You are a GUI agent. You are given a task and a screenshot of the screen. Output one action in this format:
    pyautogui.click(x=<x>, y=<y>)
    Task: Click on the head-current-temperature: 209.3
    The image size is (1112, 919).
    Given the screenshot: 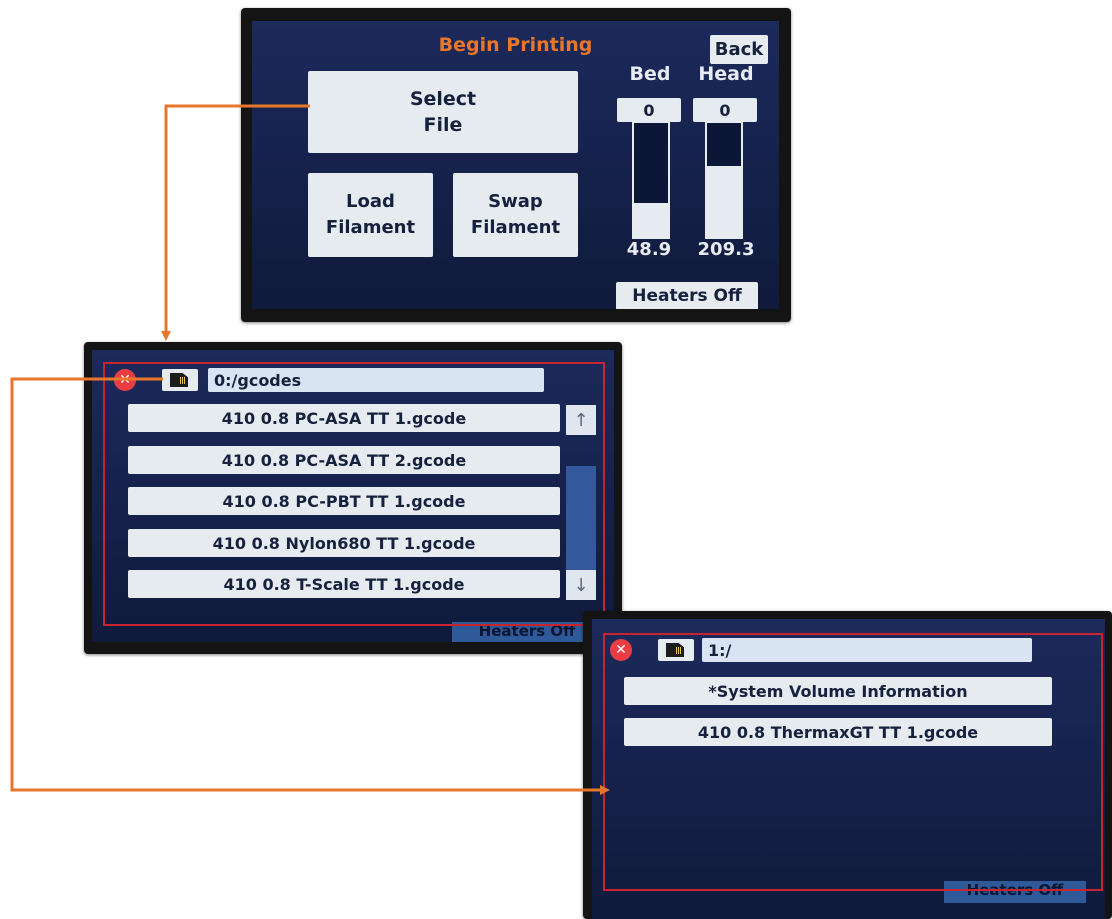 What is the action you would take?
    pyautogui.click(x=726, y=249)
    